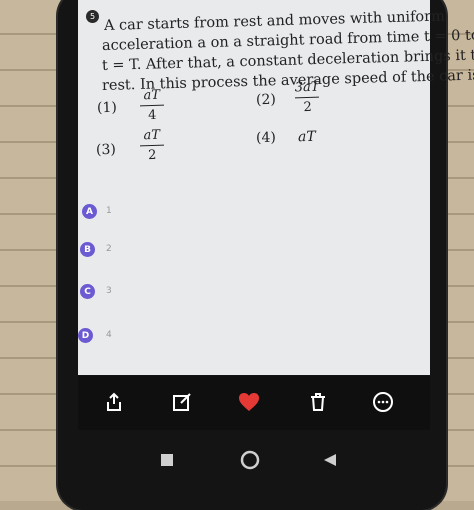 The image size is (474, 510). What do you see at coordinates (152, 135) in the screenshot?
I see `option-3-numerator: aT` at bounding box center [152, 135].